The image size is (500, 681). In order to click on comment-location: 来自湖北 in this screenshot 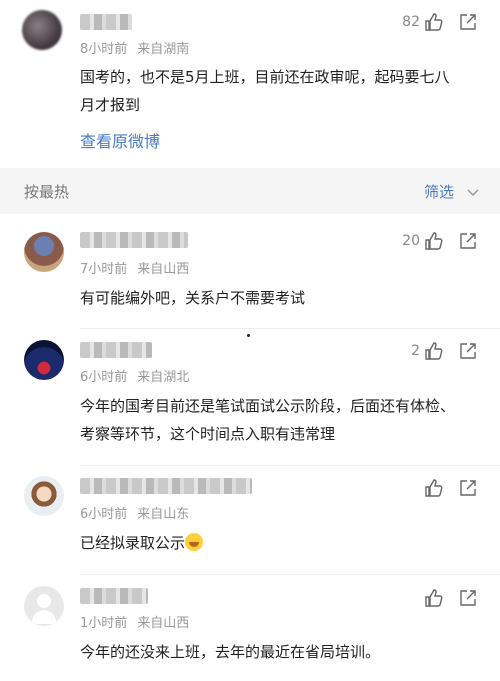, I will do `click(163, 377)`.